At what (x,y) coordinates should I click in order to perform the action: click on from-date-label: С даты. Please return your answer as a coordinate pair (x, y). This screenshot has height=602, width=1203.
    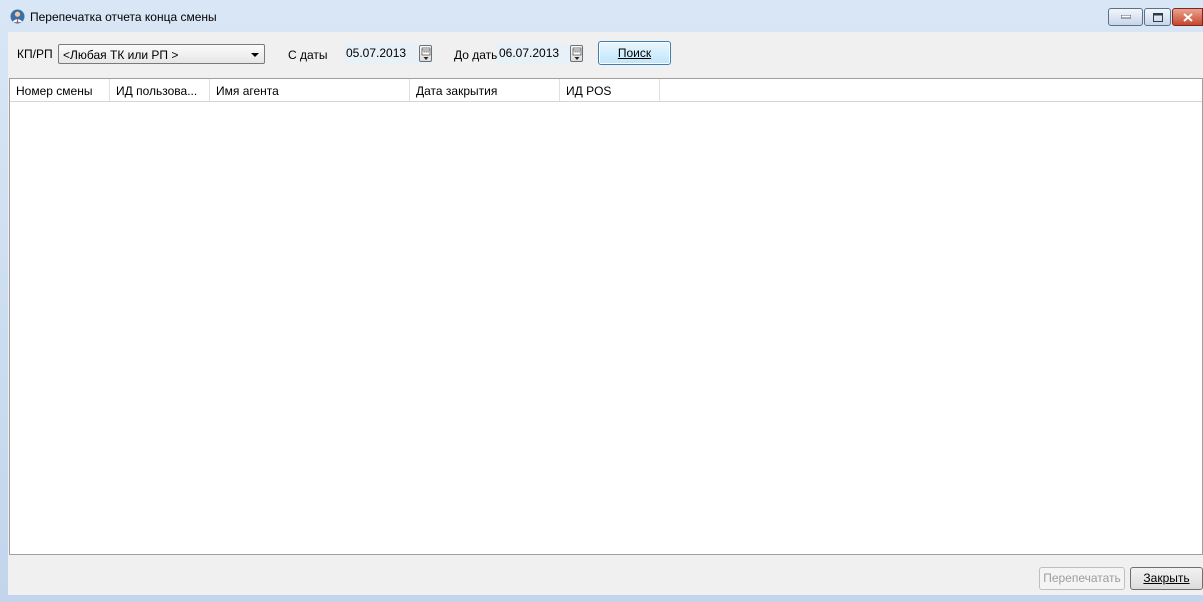
    Looking at the image, I should click on (308, 55).